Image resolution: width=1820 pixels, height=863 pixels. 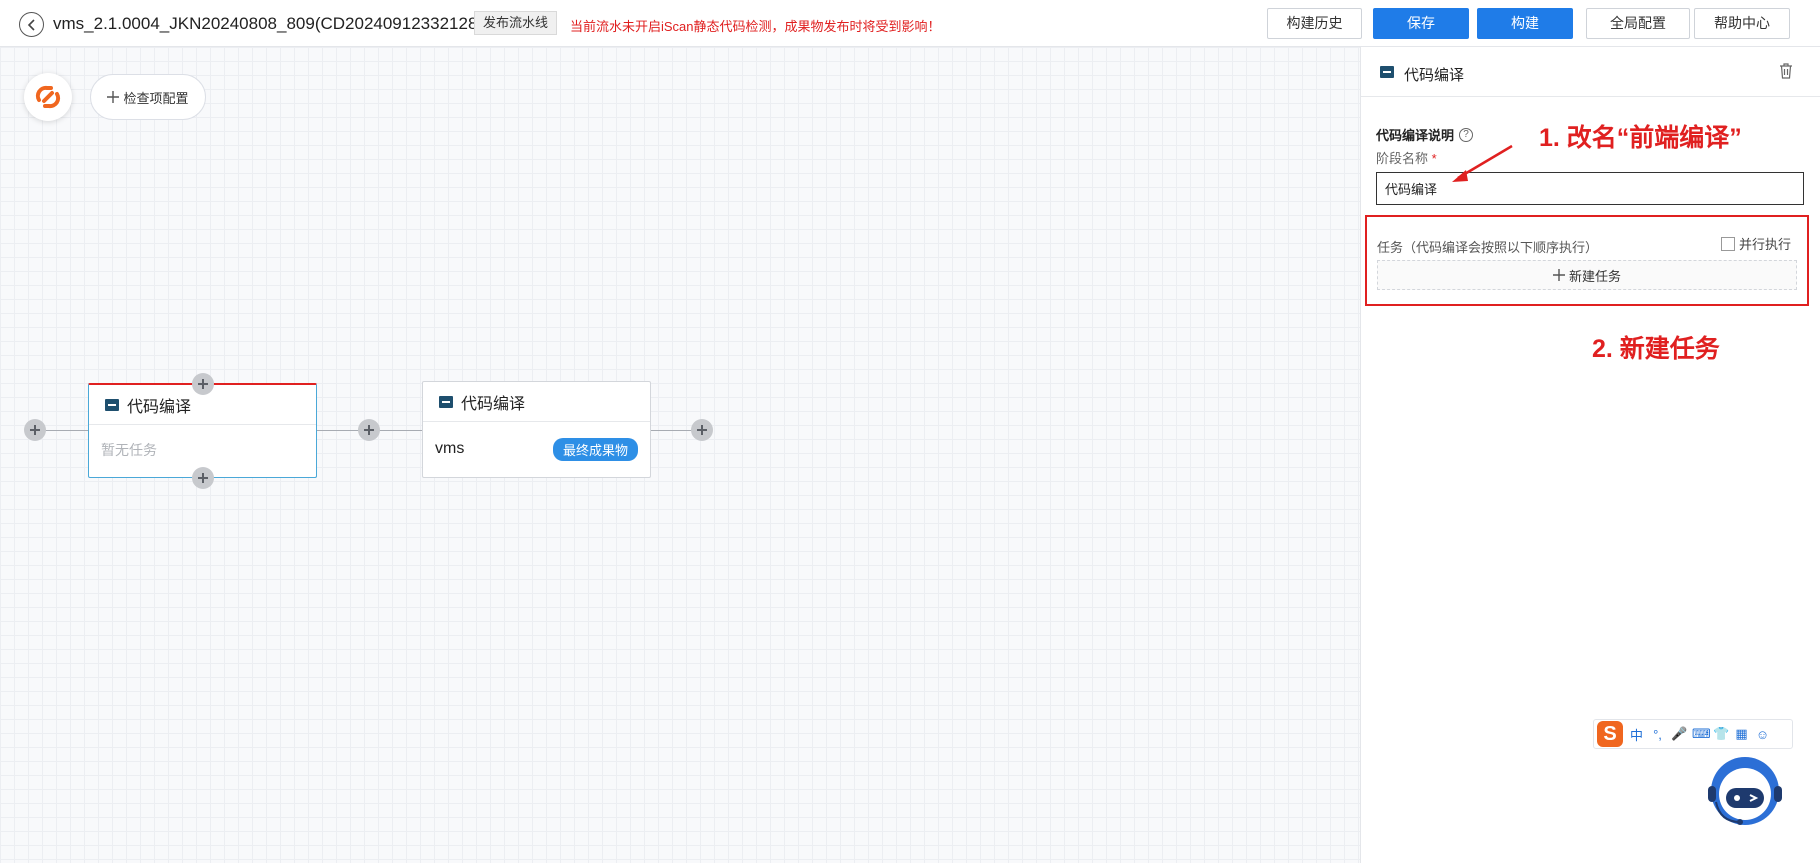 What do you see at coordinates (449, 449) in the screenshot?
I see `job-name: vms` at bounding box center [449, 449].